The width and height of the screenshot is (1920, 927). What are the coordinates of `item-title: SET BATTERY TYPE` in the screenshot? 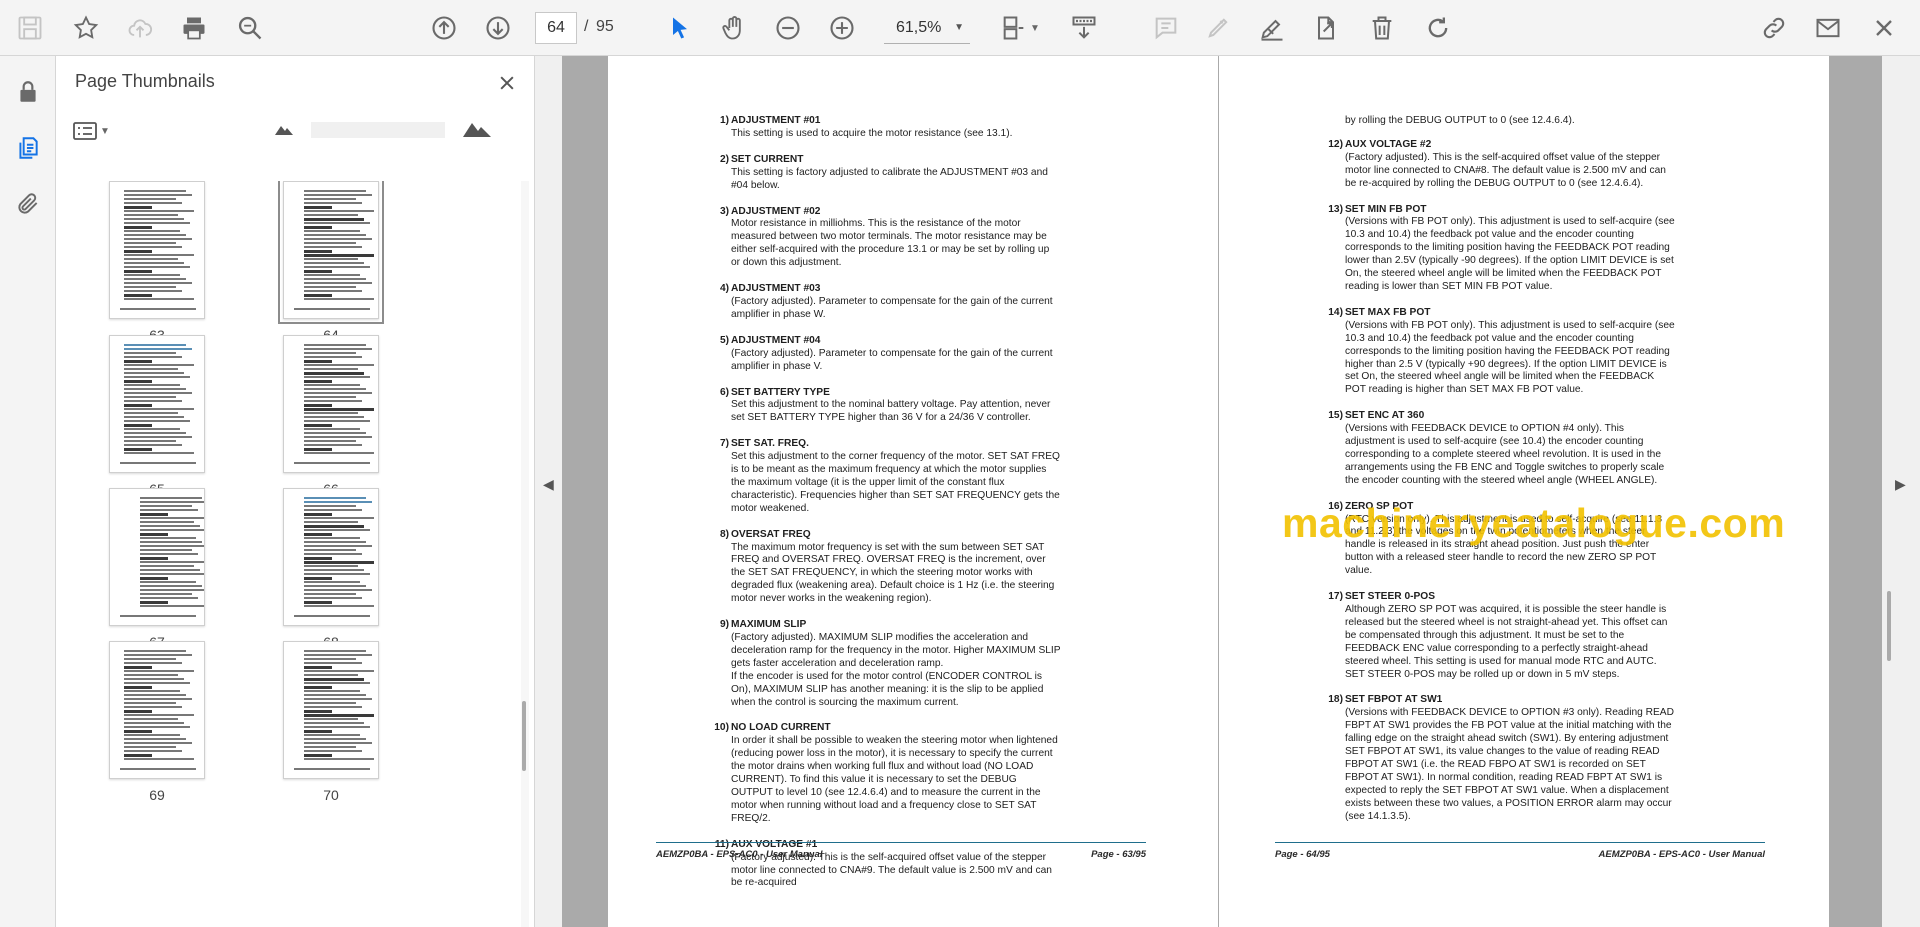 It's located at (780, 392).